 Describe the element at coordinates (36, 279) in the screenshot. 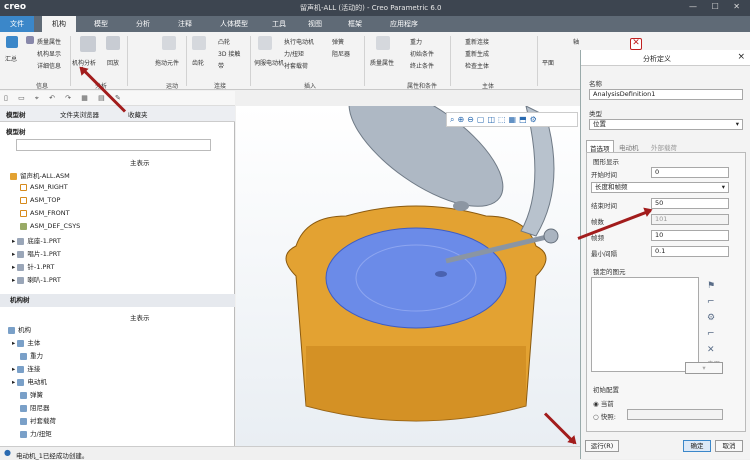

I see `tree-item-horn: ▸ 喇叭-1.PRT` at that location.